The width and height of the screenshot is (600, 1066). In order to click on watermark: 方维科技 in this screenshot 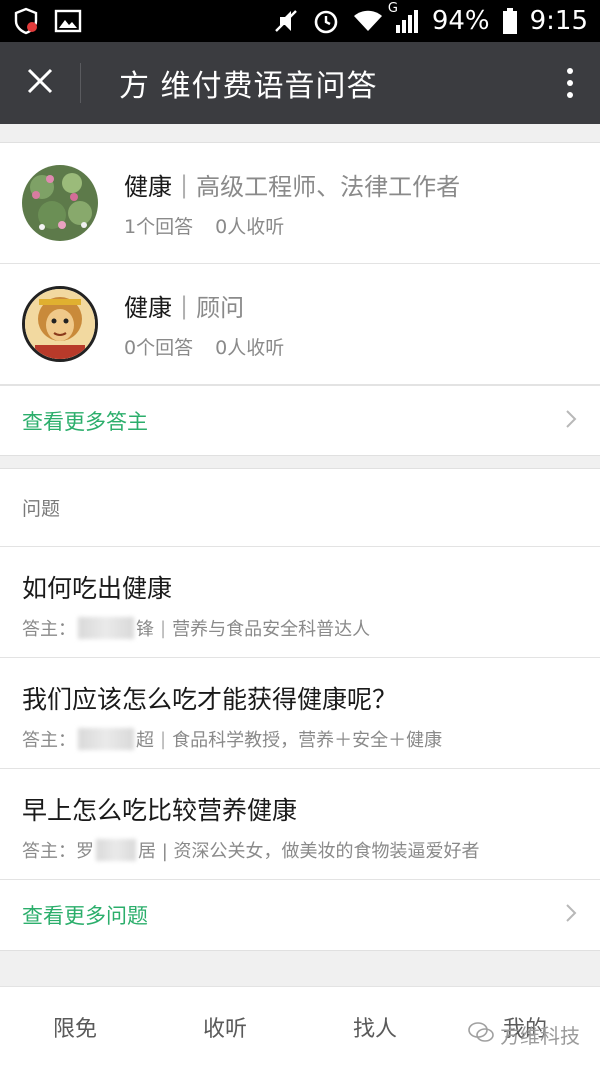, I will do `click(524, 1034)`.